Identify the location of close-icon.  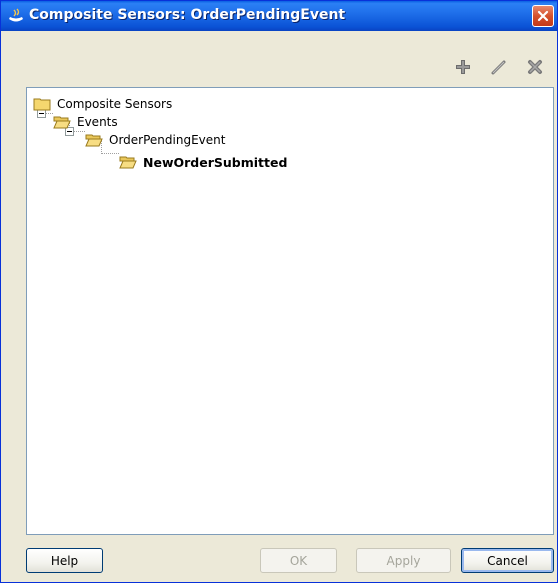
(543, 16).